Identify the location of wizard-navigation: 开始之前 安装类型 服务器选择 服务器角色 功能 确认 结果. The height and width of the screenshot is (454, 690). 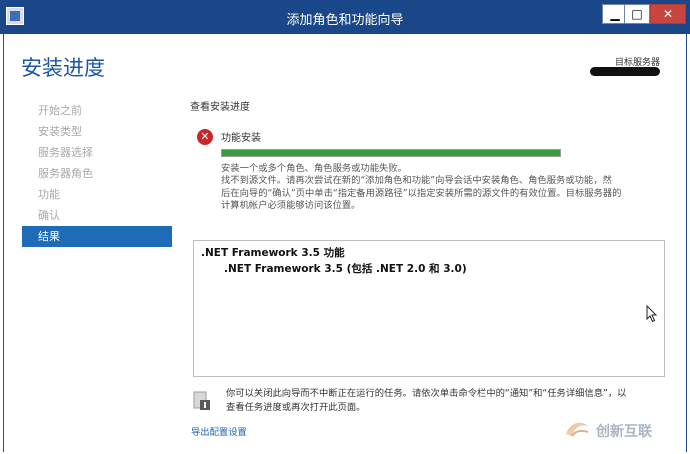
(97, 173).